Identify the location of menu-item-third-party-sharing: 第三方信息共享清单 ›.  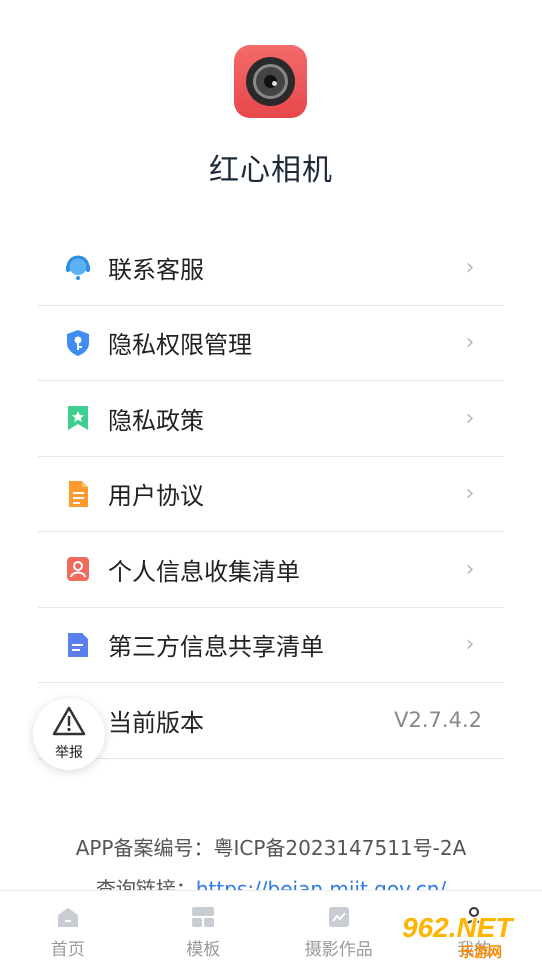
(271, 645).